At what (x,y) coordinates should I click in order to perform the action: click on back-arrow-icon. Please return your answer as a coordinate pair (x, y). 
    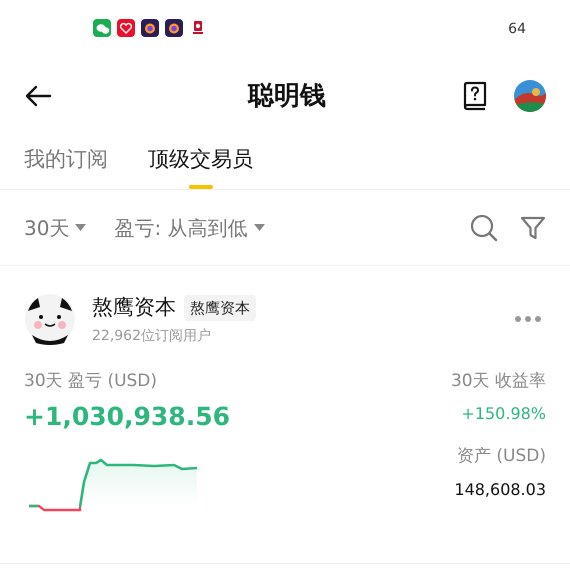
    Looking at the image, I should click on (38, 96).